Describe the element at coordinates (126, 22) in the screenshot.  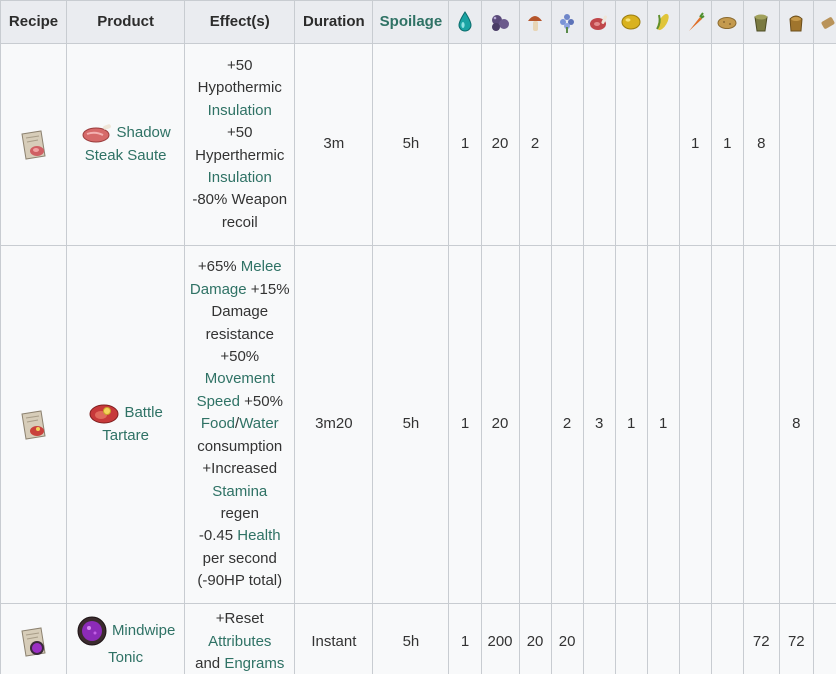
I see `col-header-product: Product` at that location.